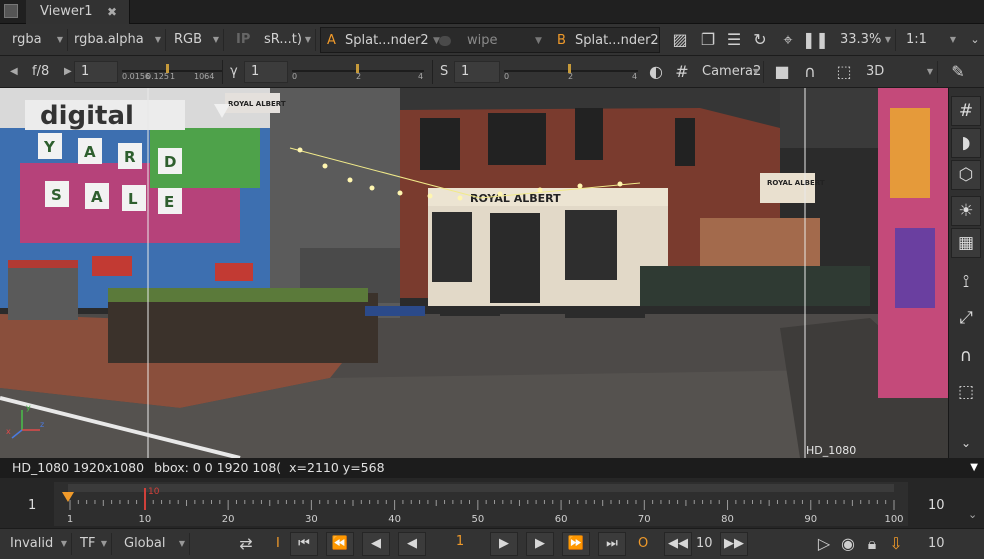  Describe the element at coordinates (460, 544) in the screenshot. I see `current-frame-field: 1` at that location.